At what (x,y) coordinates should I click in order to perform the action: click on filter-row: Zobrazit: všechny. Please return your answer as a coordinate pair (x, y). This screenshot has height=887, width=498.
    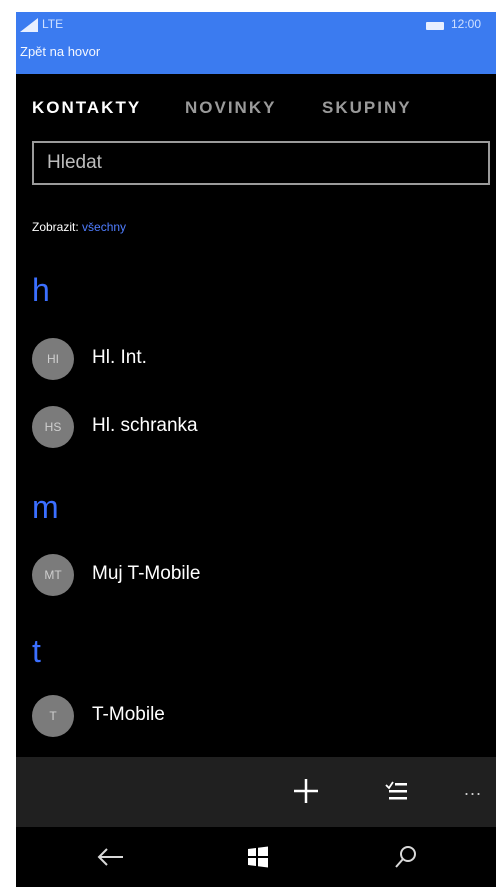
    Looking at the image, I should click on (79, 227).